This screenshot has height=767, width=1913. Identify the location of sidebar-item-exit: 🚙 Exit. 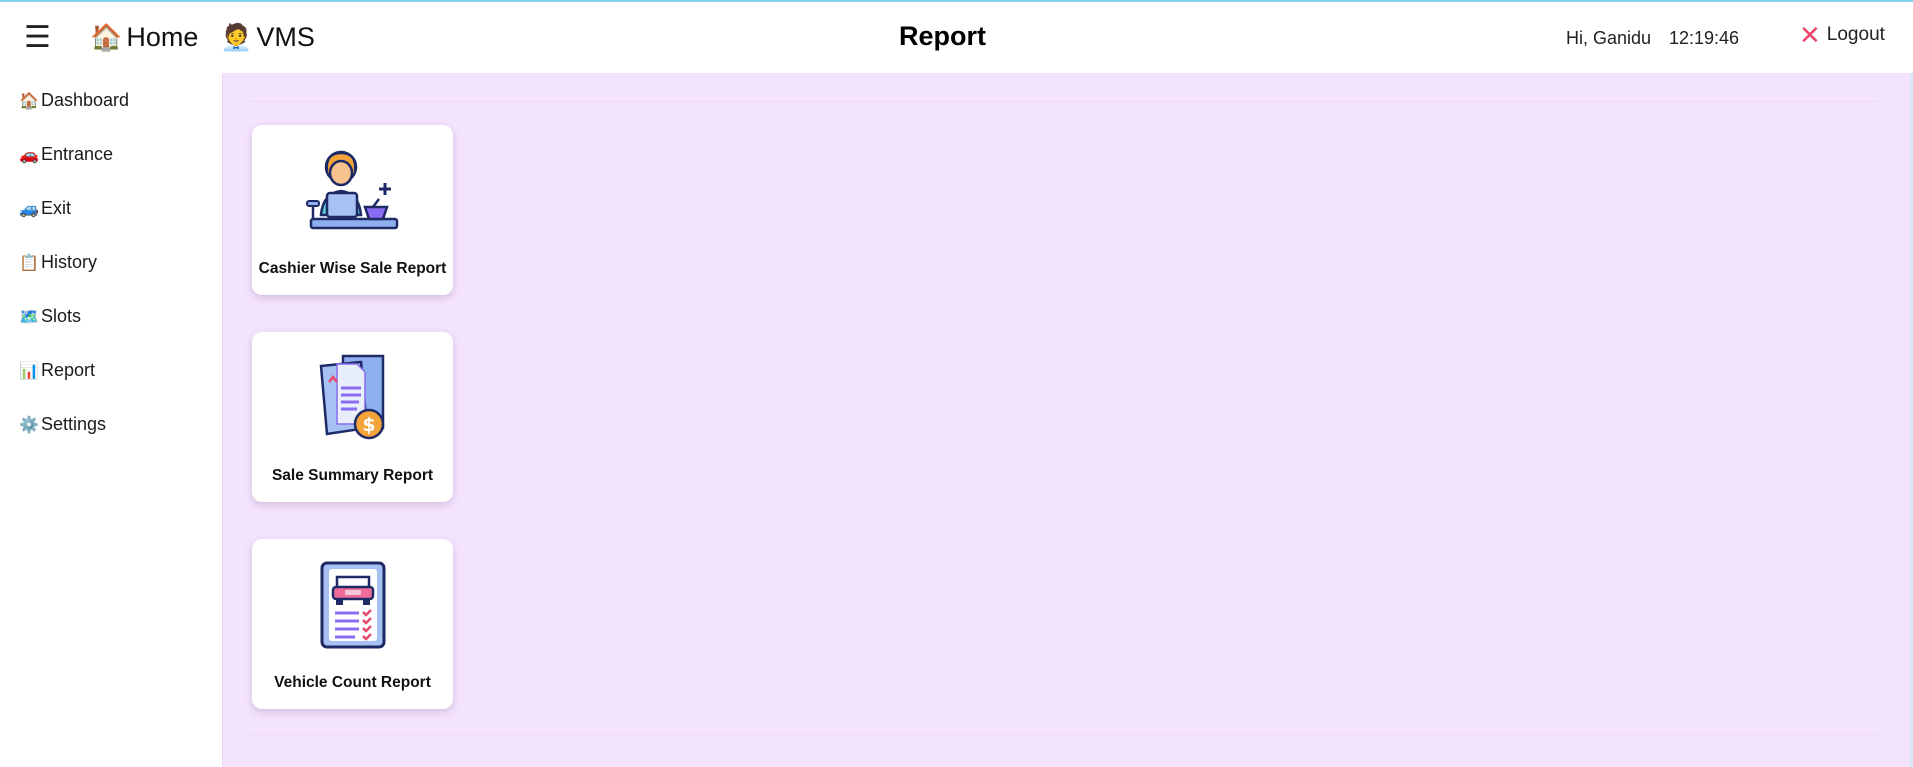
(45, 208).